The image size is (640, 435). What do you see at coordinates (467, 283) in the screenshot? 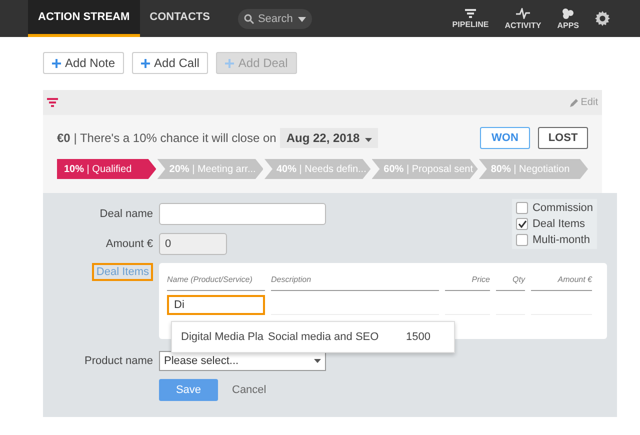
I see `column-header: Price` at bounding box center [467, 283].